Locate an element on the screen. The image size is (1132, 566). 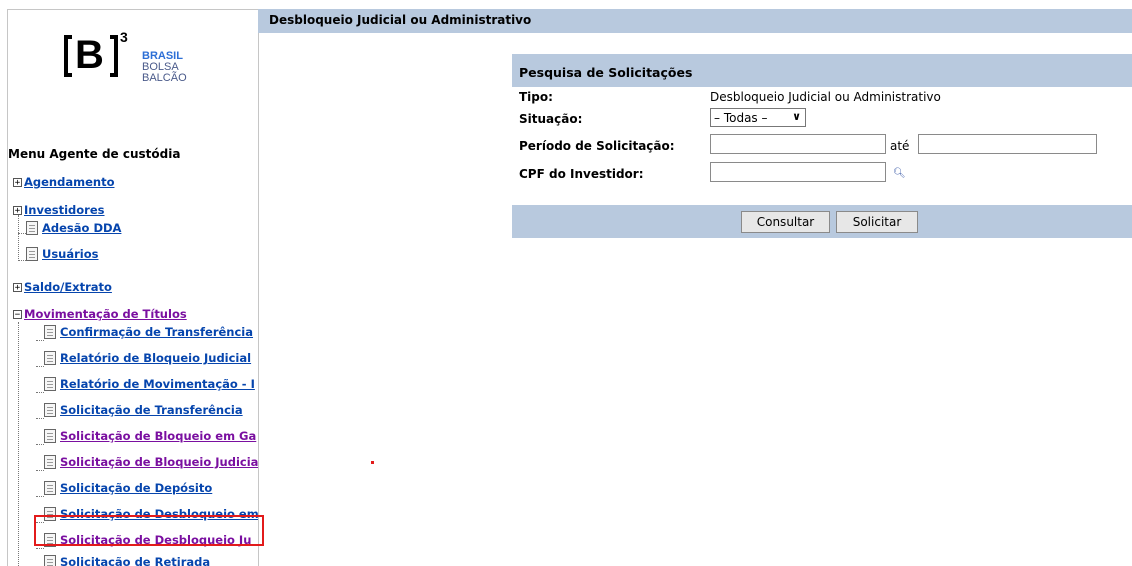
menu-title: Menu Agente de custódia is located at coordinates (94, 154).